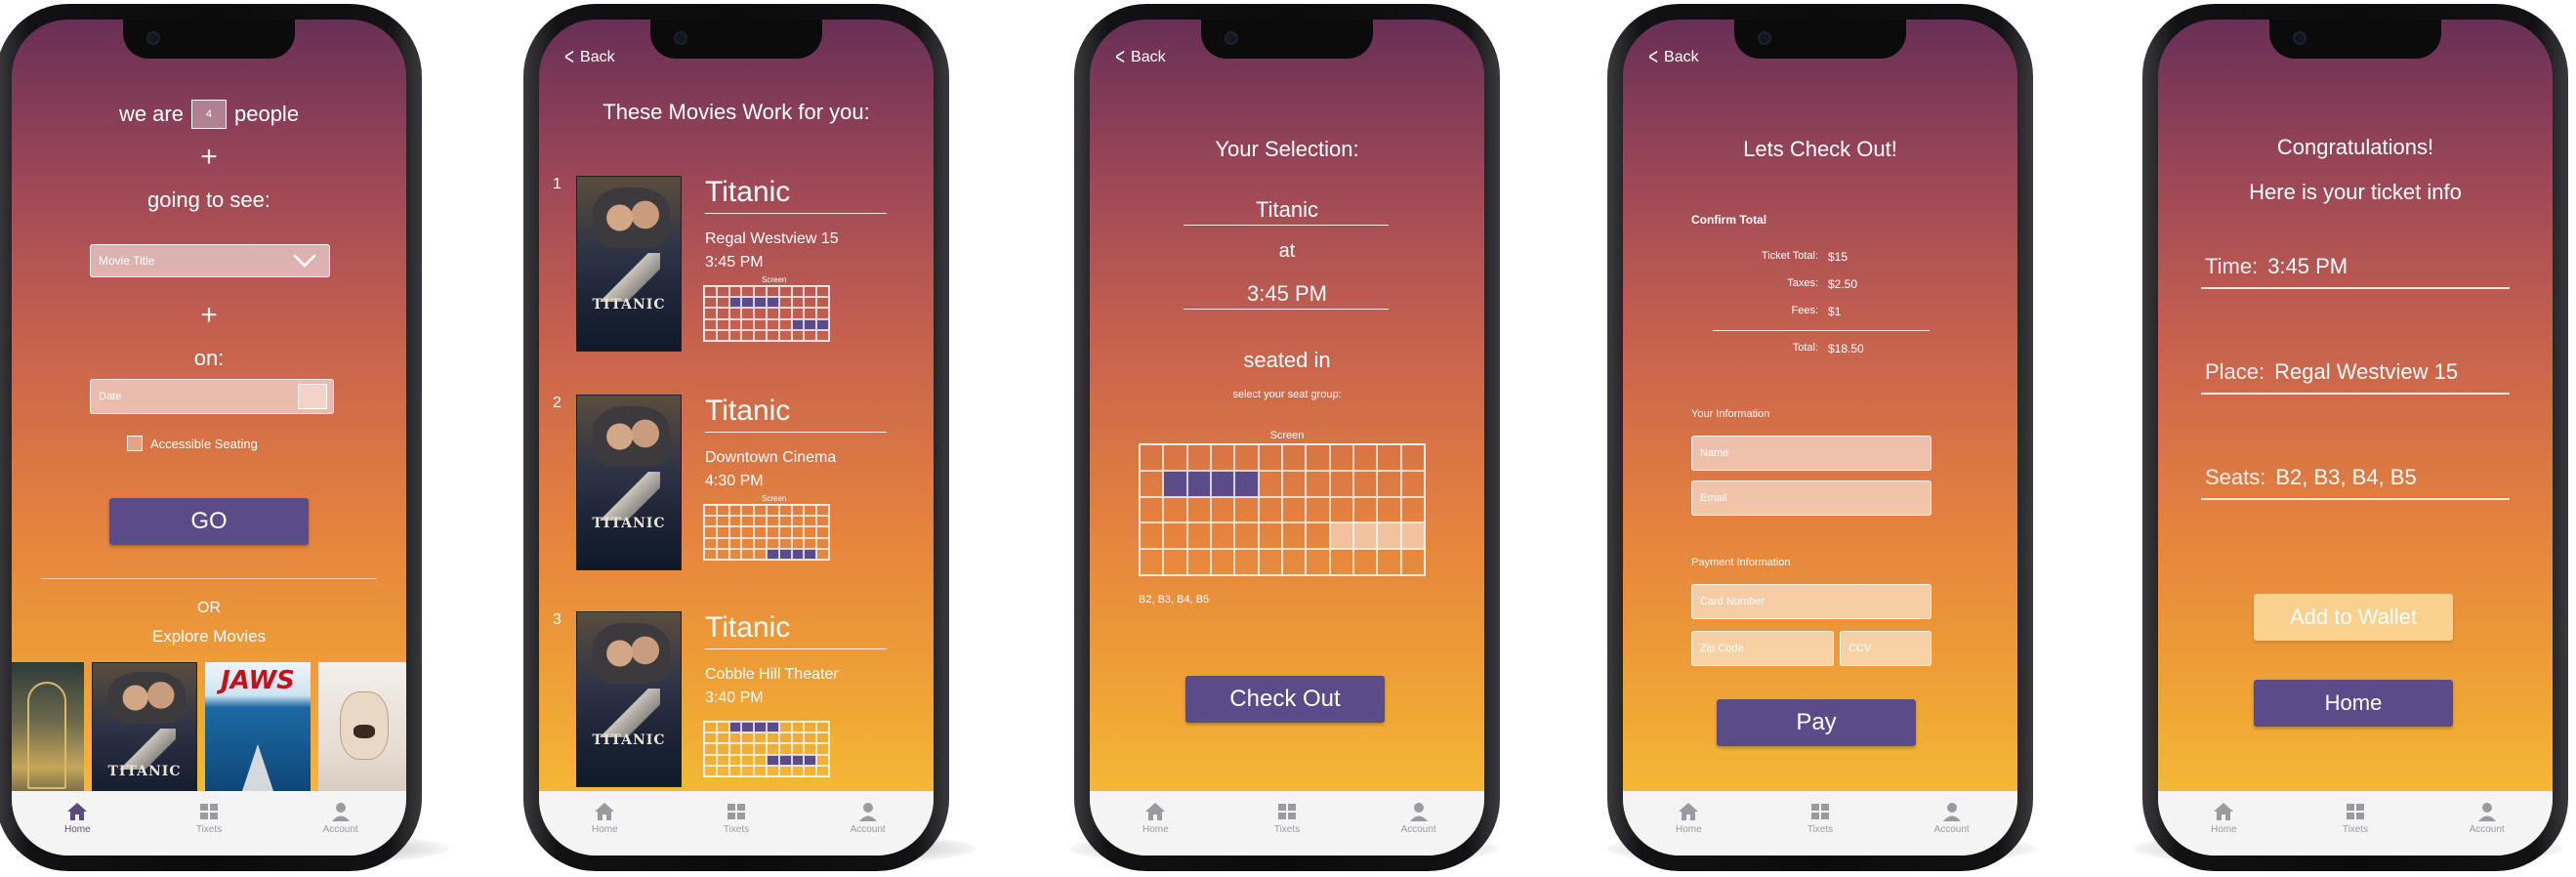 Image resolution: width=2576 pixels, height=877 pixels. Describe the element at coordinates (767, 313) in the screenshot. I see `seat-map` at that location.